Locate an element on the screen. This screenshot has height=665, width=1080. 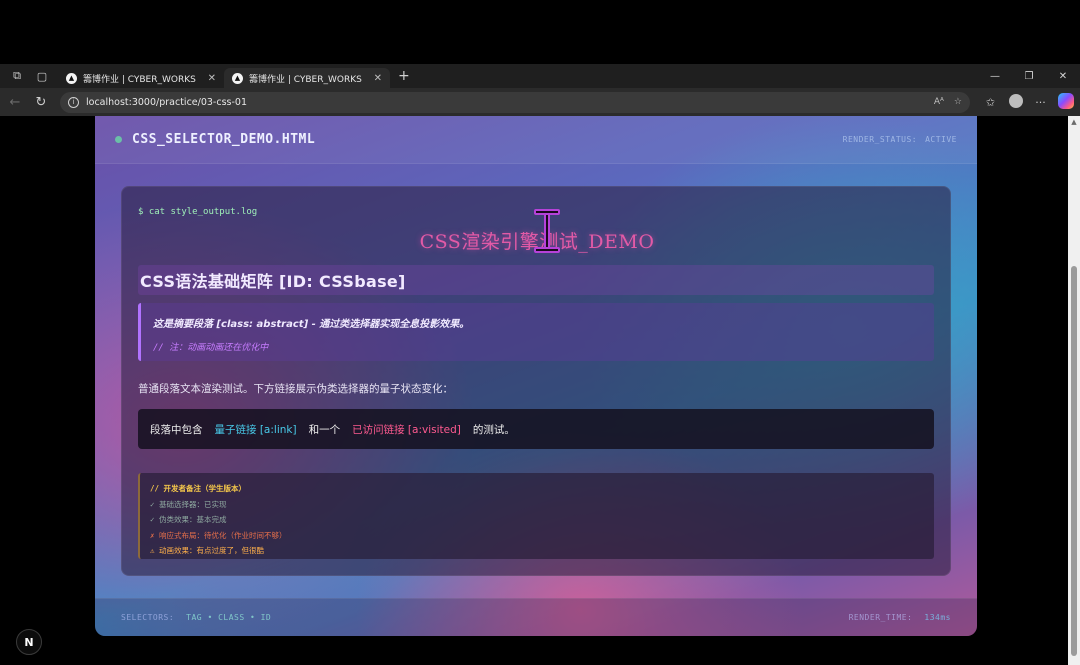
scrollbar: ▲ is located at coordinates (1074, 390).